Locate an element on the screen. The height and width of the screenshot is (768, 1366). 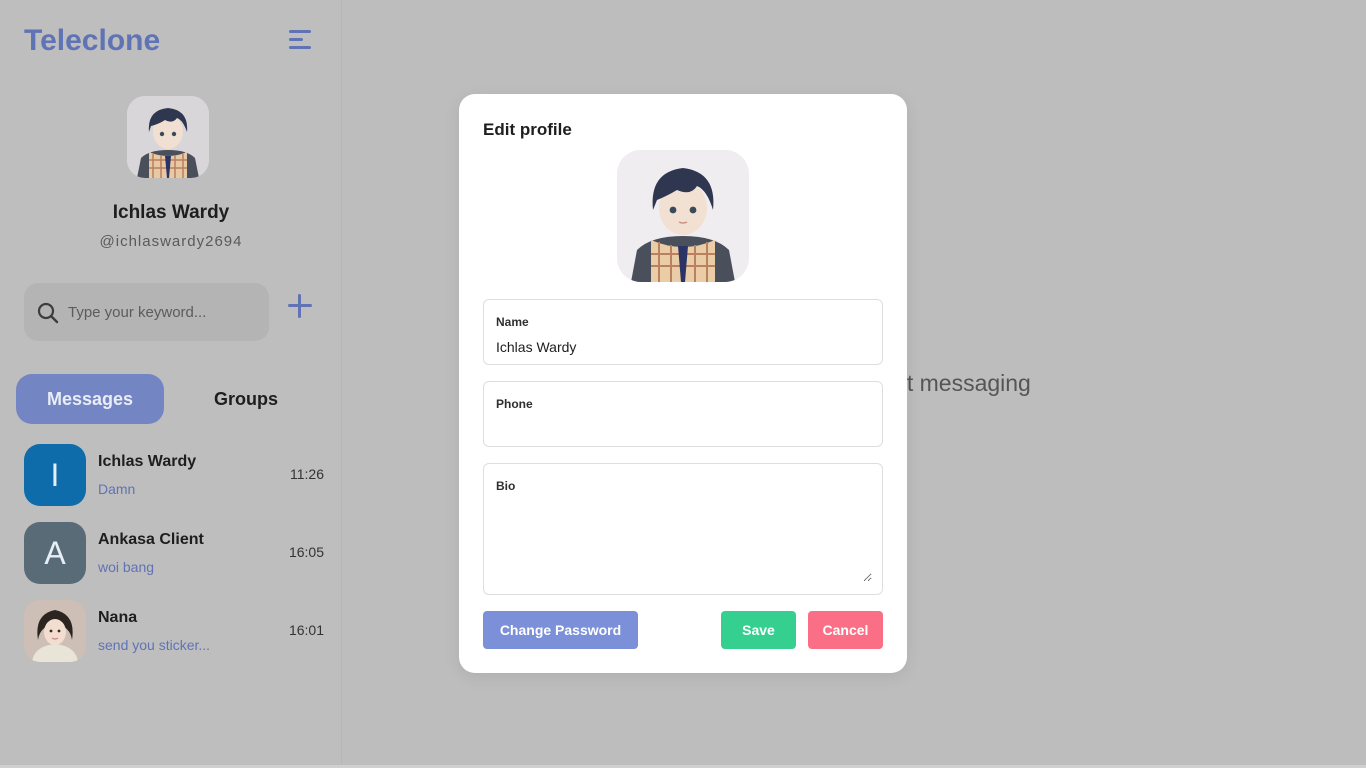
avatar: I is located at coordinates (55, 475).